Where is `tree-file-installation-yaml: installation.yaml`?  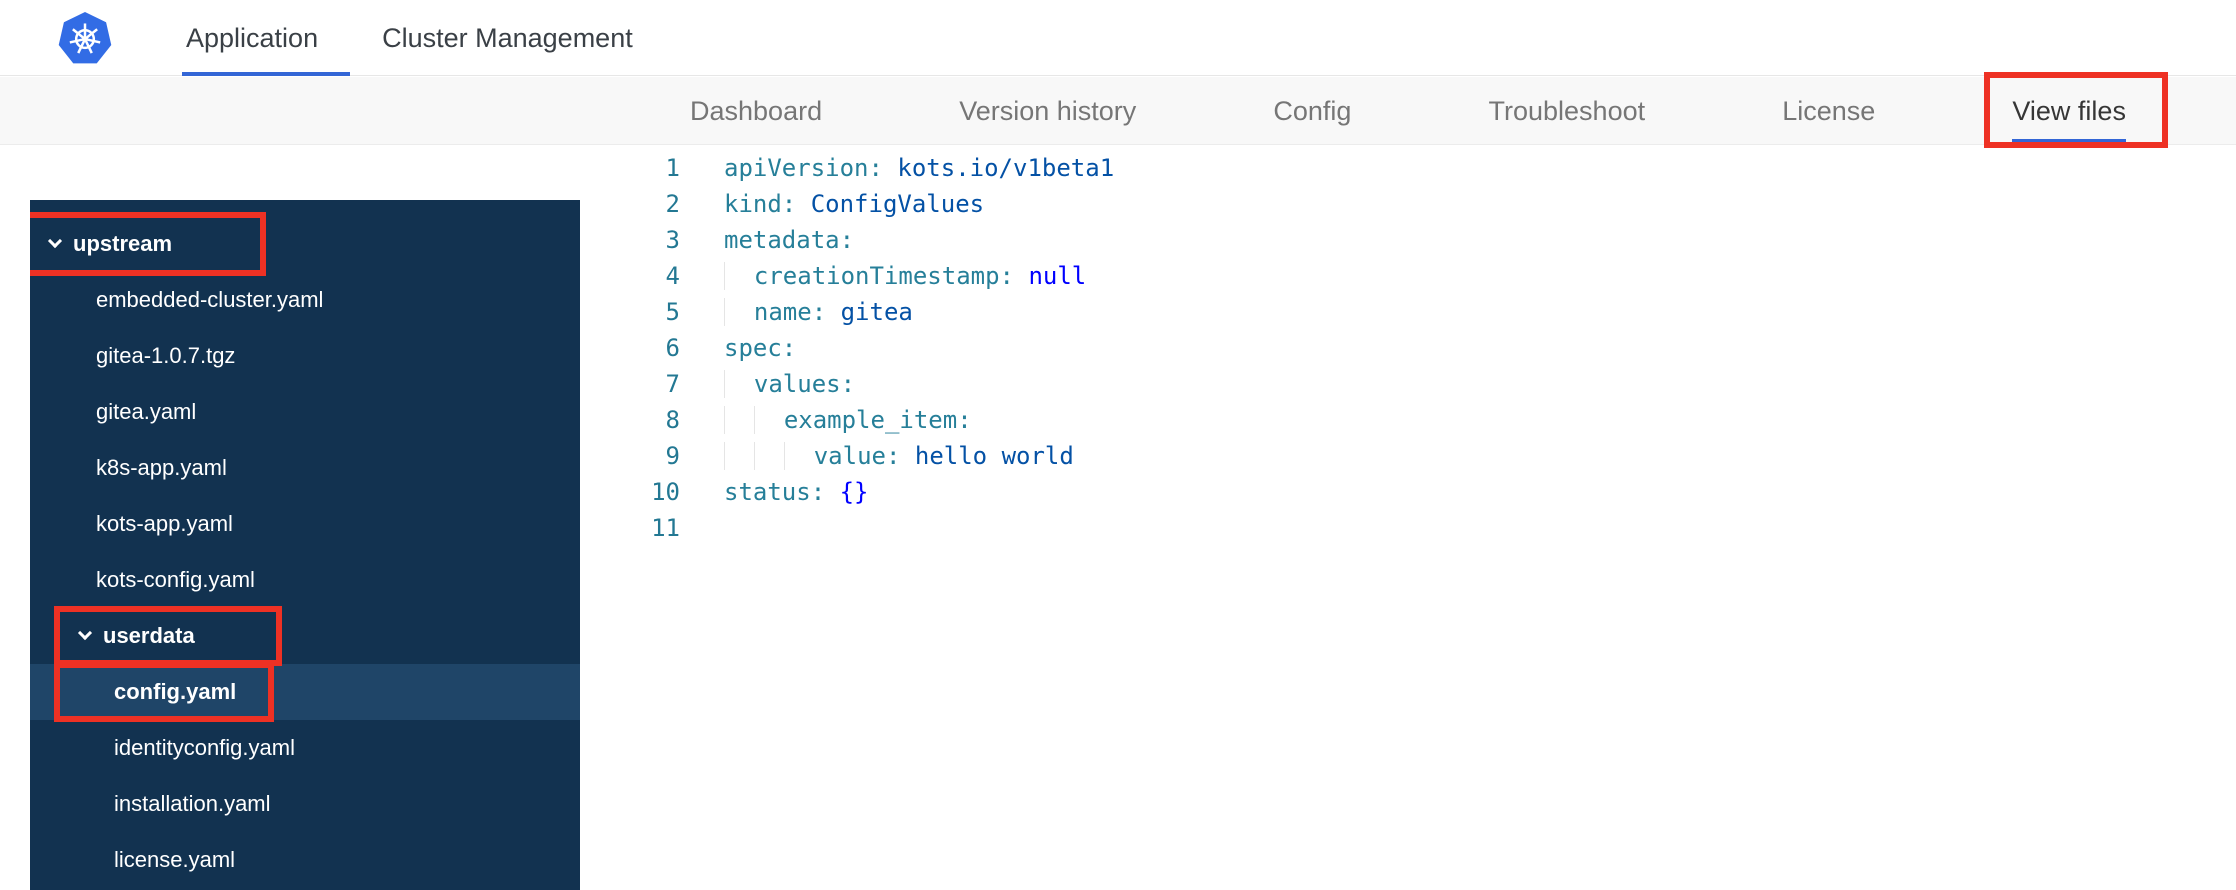 tree-file-installation-yaml: installation.yaml is located at coordinates (305, 804).